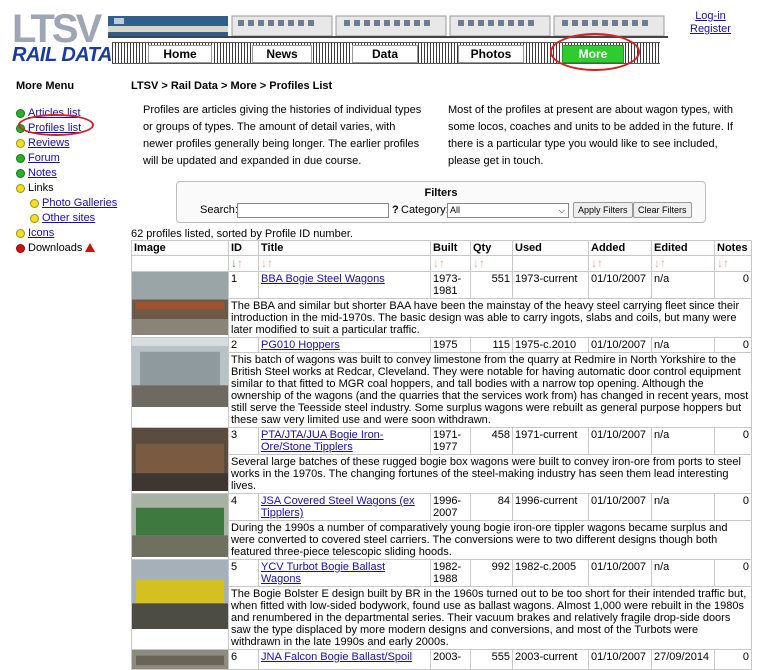 This screenshot has height=670, width=757. Describe the element at coordinates (491, 345) in the screenshot. I see `cell-qty: 115` at that location.